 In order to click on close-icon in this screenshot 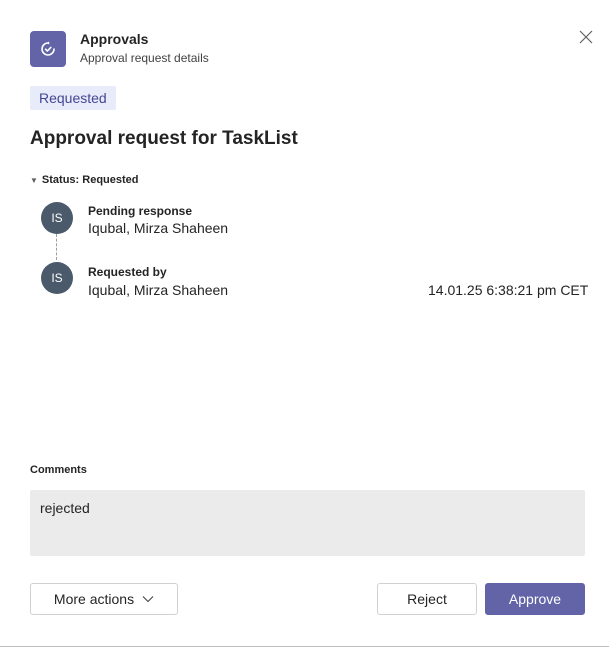, I will do `click(586, 37)`.